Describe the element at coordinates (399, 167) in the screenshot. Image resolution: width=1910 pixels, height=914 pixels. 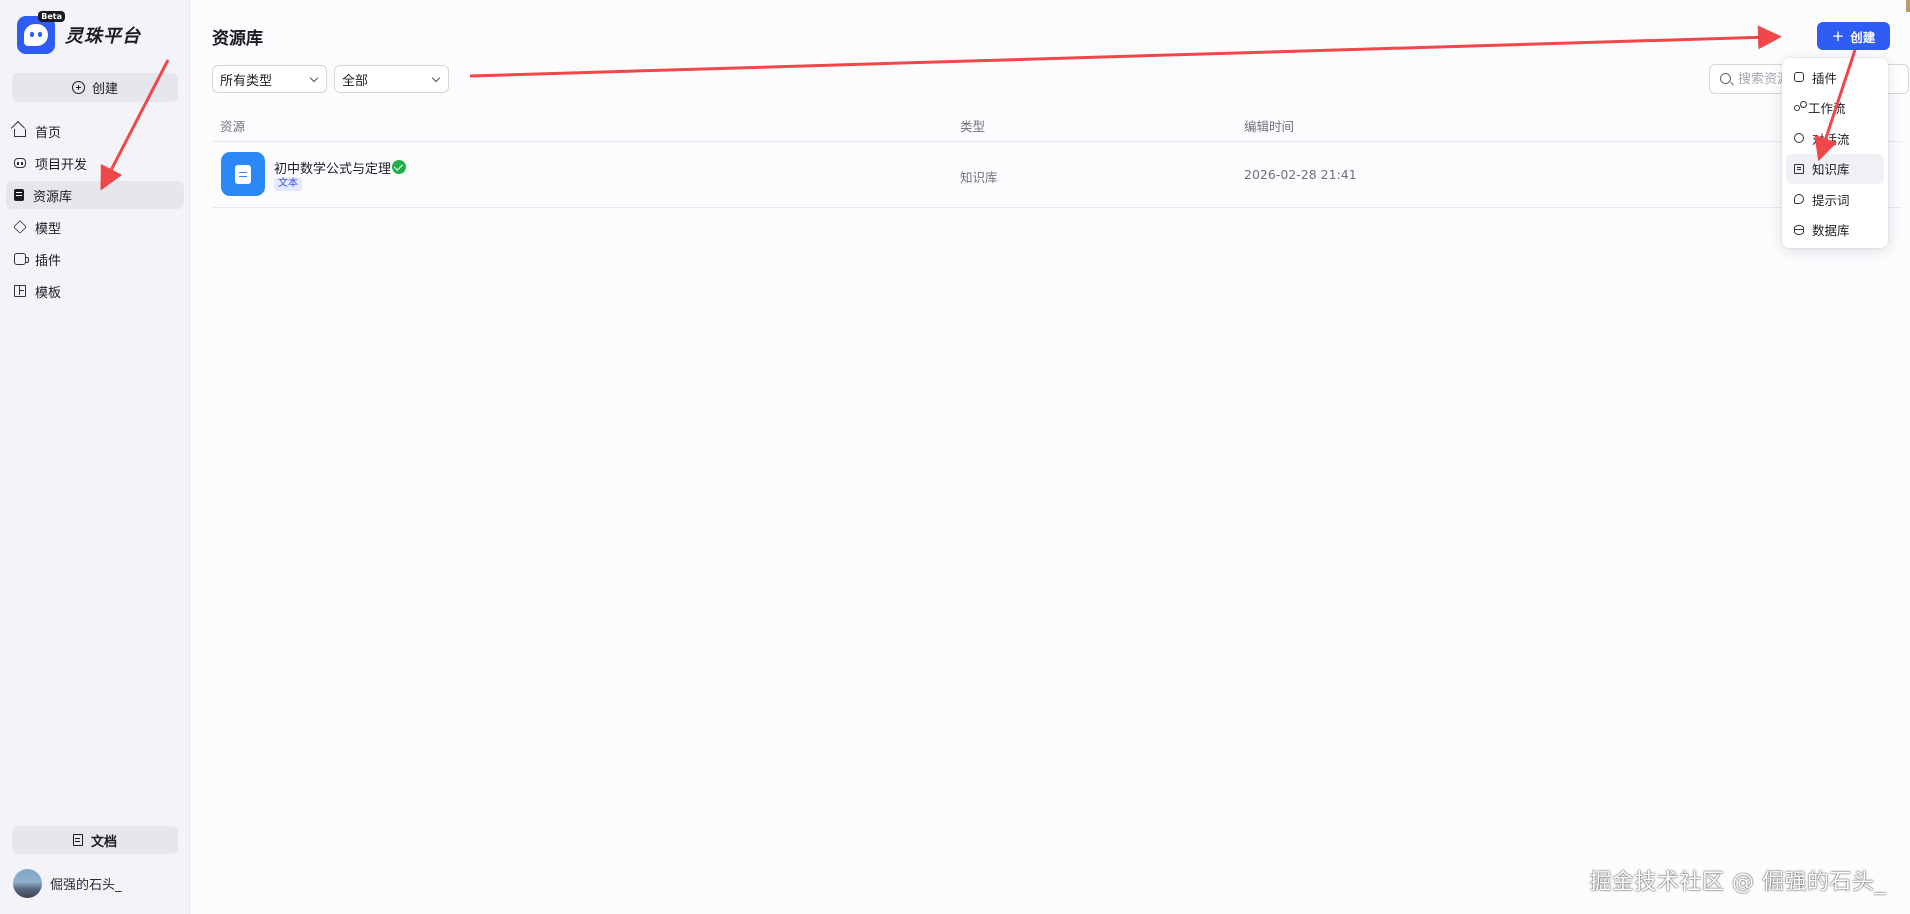
I see `check-circle-icon` at that location.